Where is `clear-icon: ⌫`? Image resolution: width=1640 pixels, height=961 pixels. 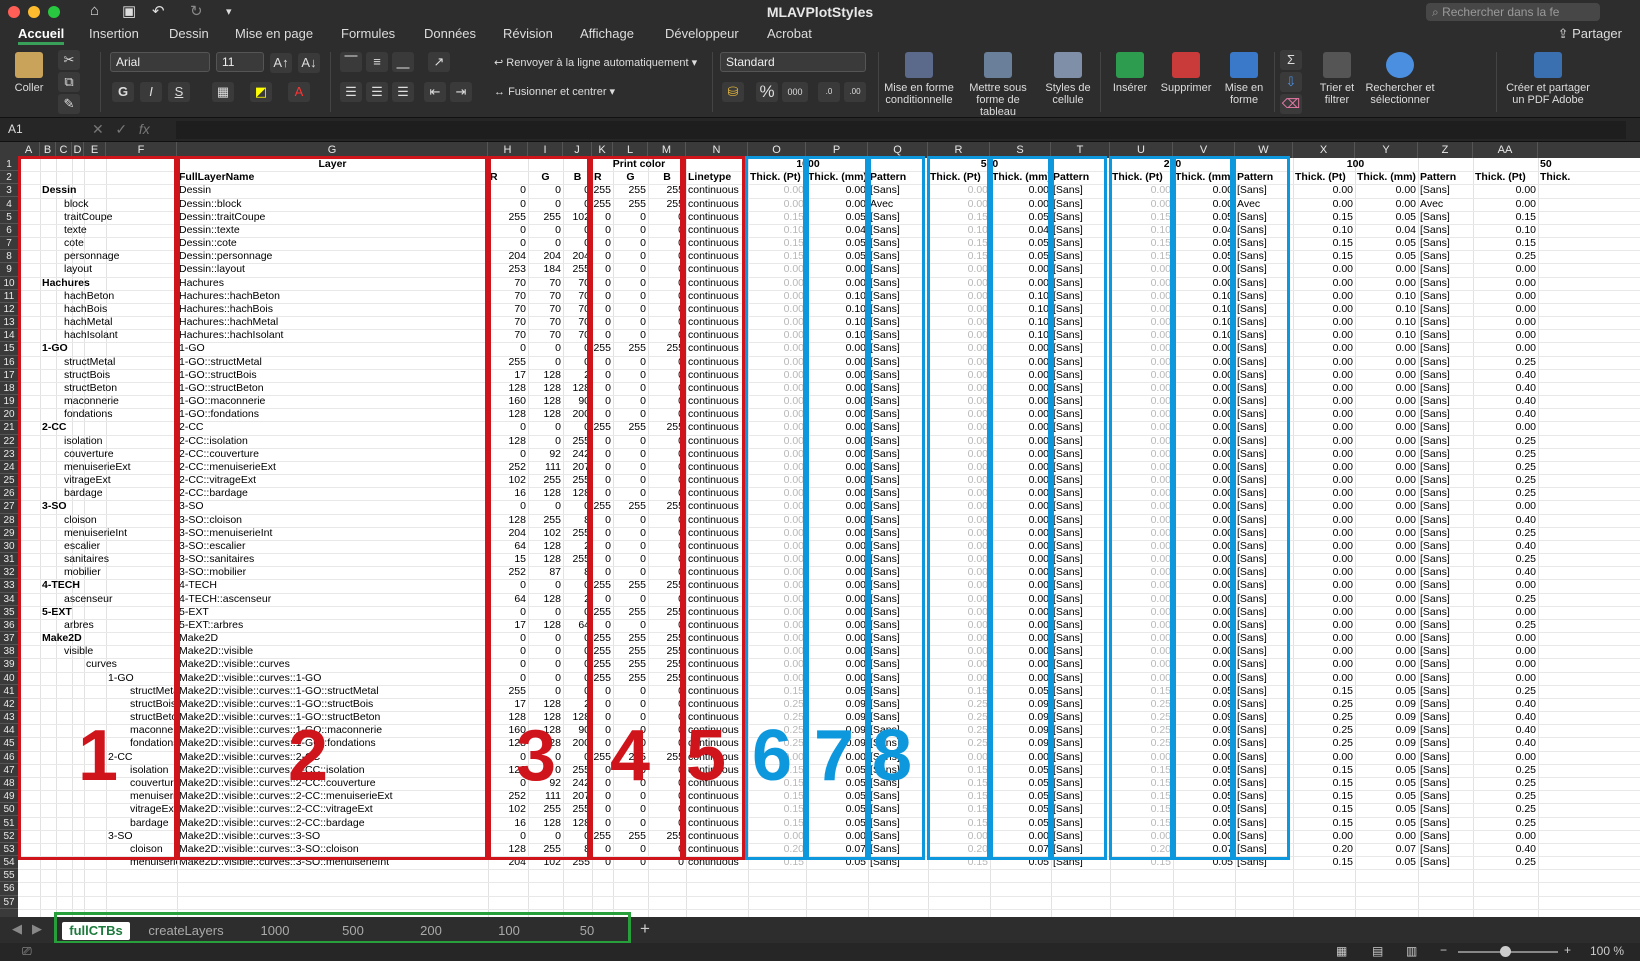 clear-icon: ⌫ is located at coordinates (1291, 104).